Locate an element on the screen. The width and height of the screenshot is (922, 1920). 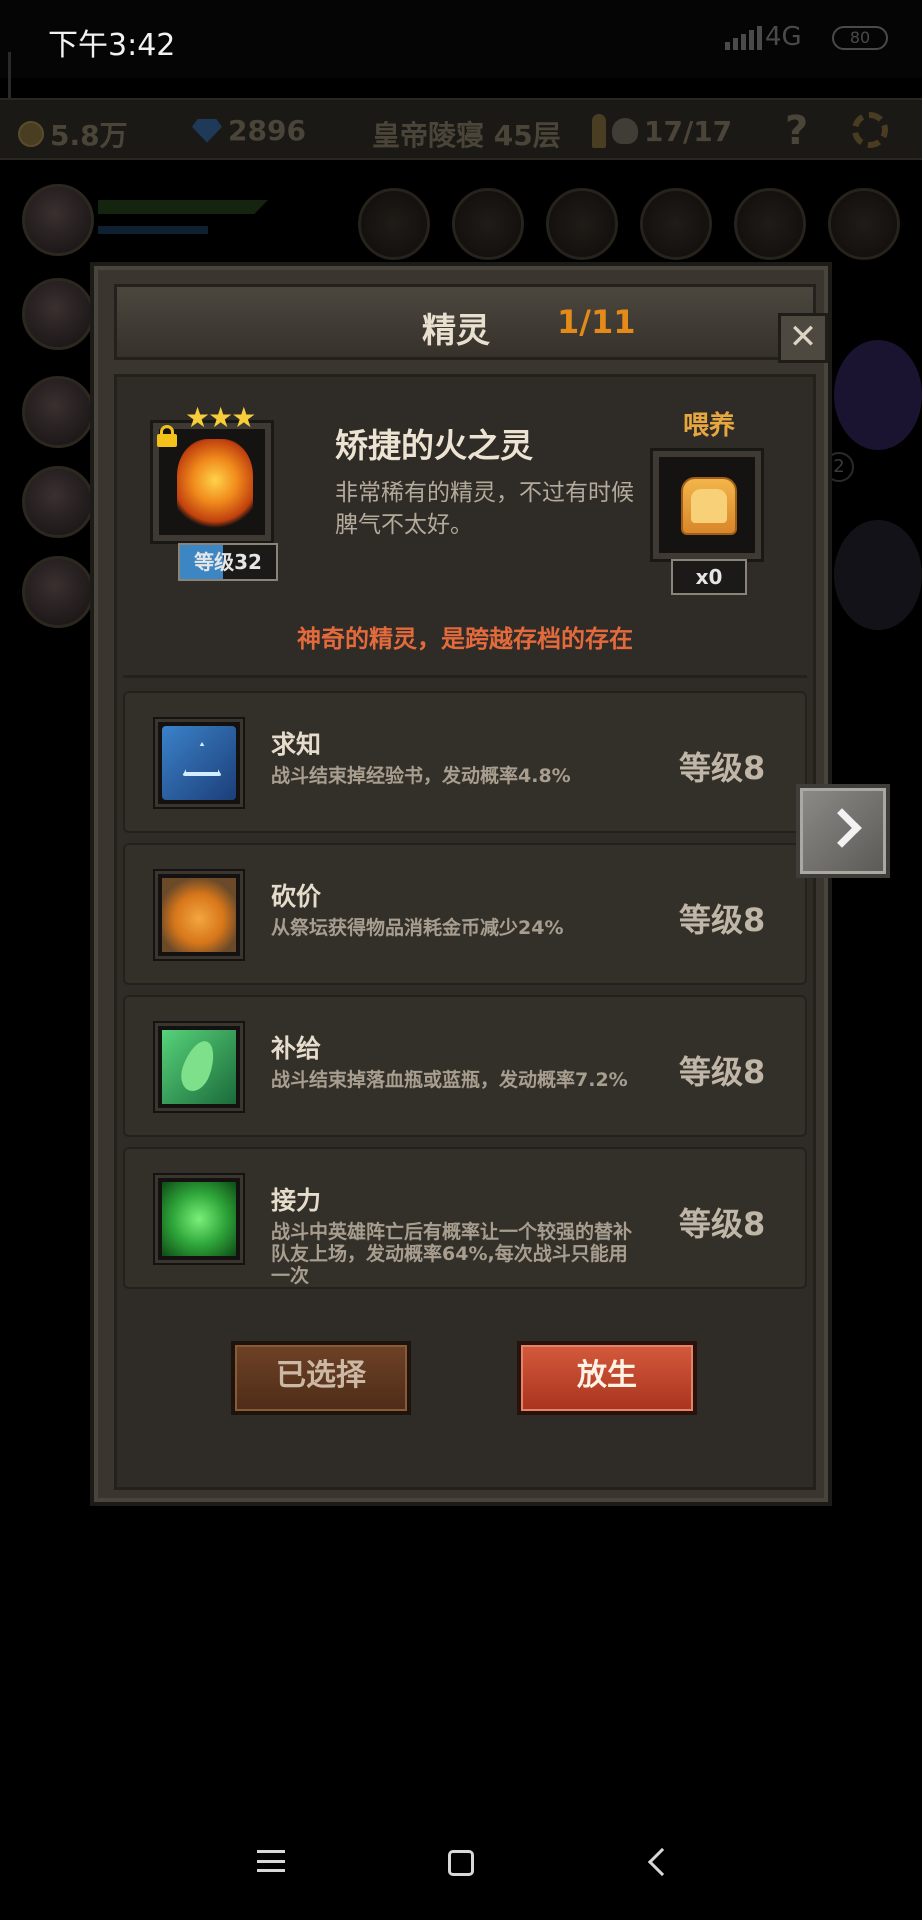
next-spirit-button is located at coordinates (843, 831).